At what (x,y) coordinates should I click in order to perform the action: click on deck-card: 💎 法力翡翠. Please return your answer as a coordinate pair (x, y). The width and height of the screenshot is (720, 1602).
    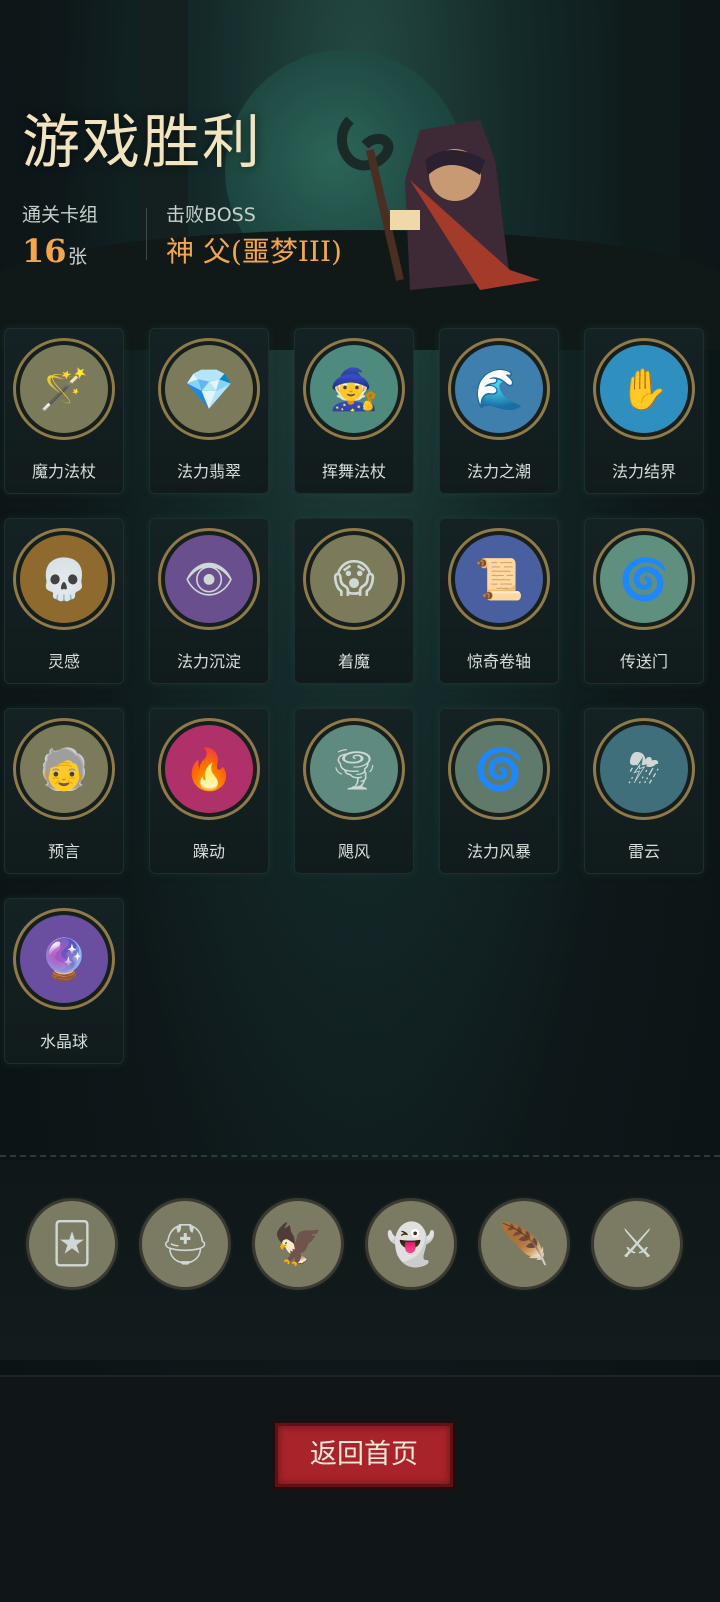
    Looking at the image, I should click on (209, 411).